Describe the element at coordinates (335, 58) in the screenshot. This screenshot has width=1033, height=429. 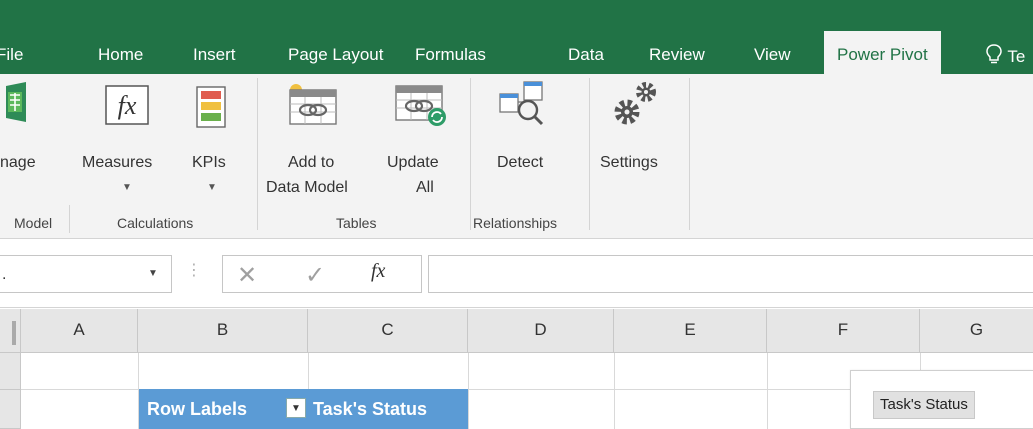
I see `tab-page-layout: Page Layout` at that location.